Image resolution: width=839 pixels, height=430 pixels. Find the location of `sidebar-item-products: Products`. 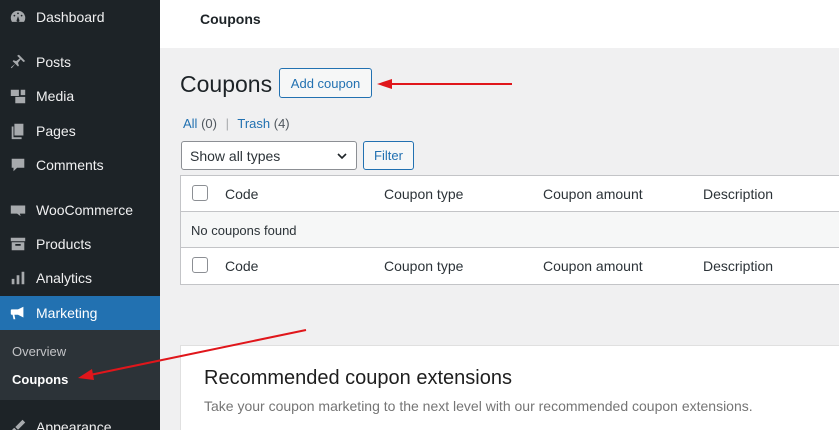

sidebar-item-products: Products is located at coordinates (80, 244).